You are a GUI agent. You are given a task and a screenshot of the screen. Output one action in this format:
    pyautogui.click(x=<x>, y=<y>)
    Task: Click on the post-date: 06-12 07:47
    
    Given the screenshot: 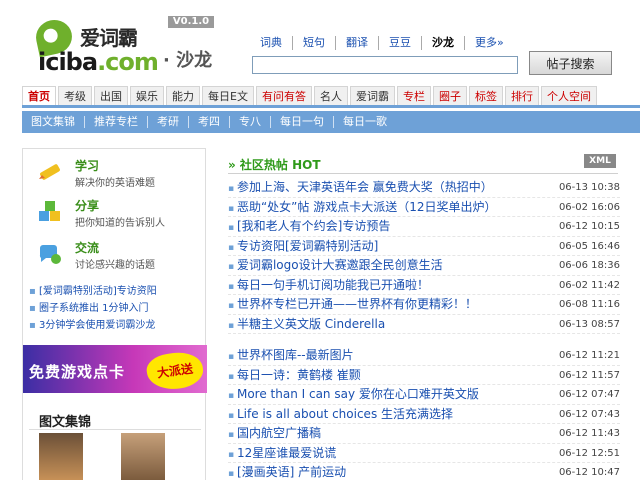 What is the action you would take?
    pyautogui.click(x=589, y=394)
    